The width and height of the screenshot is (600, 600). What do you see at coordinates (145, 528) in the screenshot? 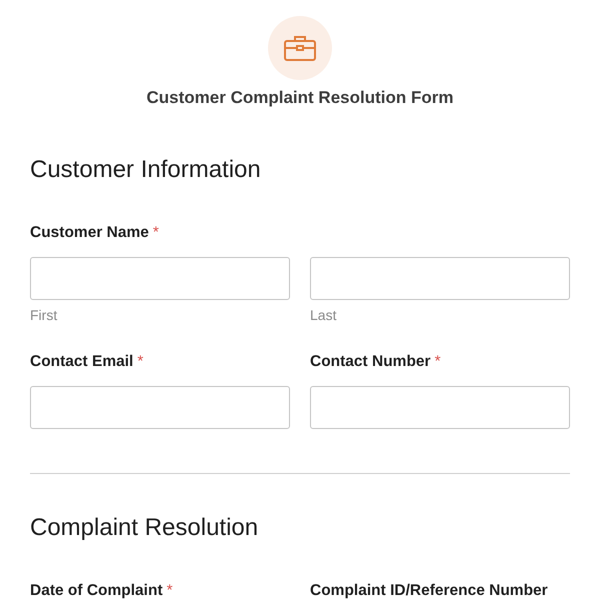
I see `section-heading: Complaint Resolution` at bounding box center [145, 528].